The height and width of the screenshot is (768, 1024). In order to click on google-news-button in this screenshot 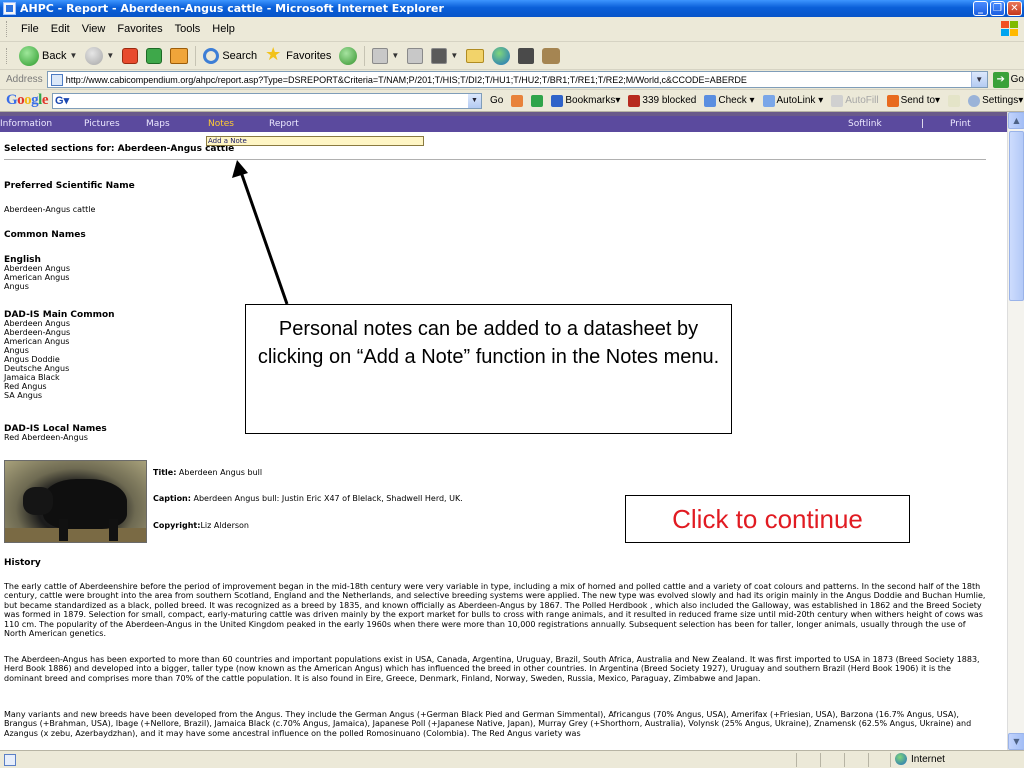, I will do `click(517, 100)`.